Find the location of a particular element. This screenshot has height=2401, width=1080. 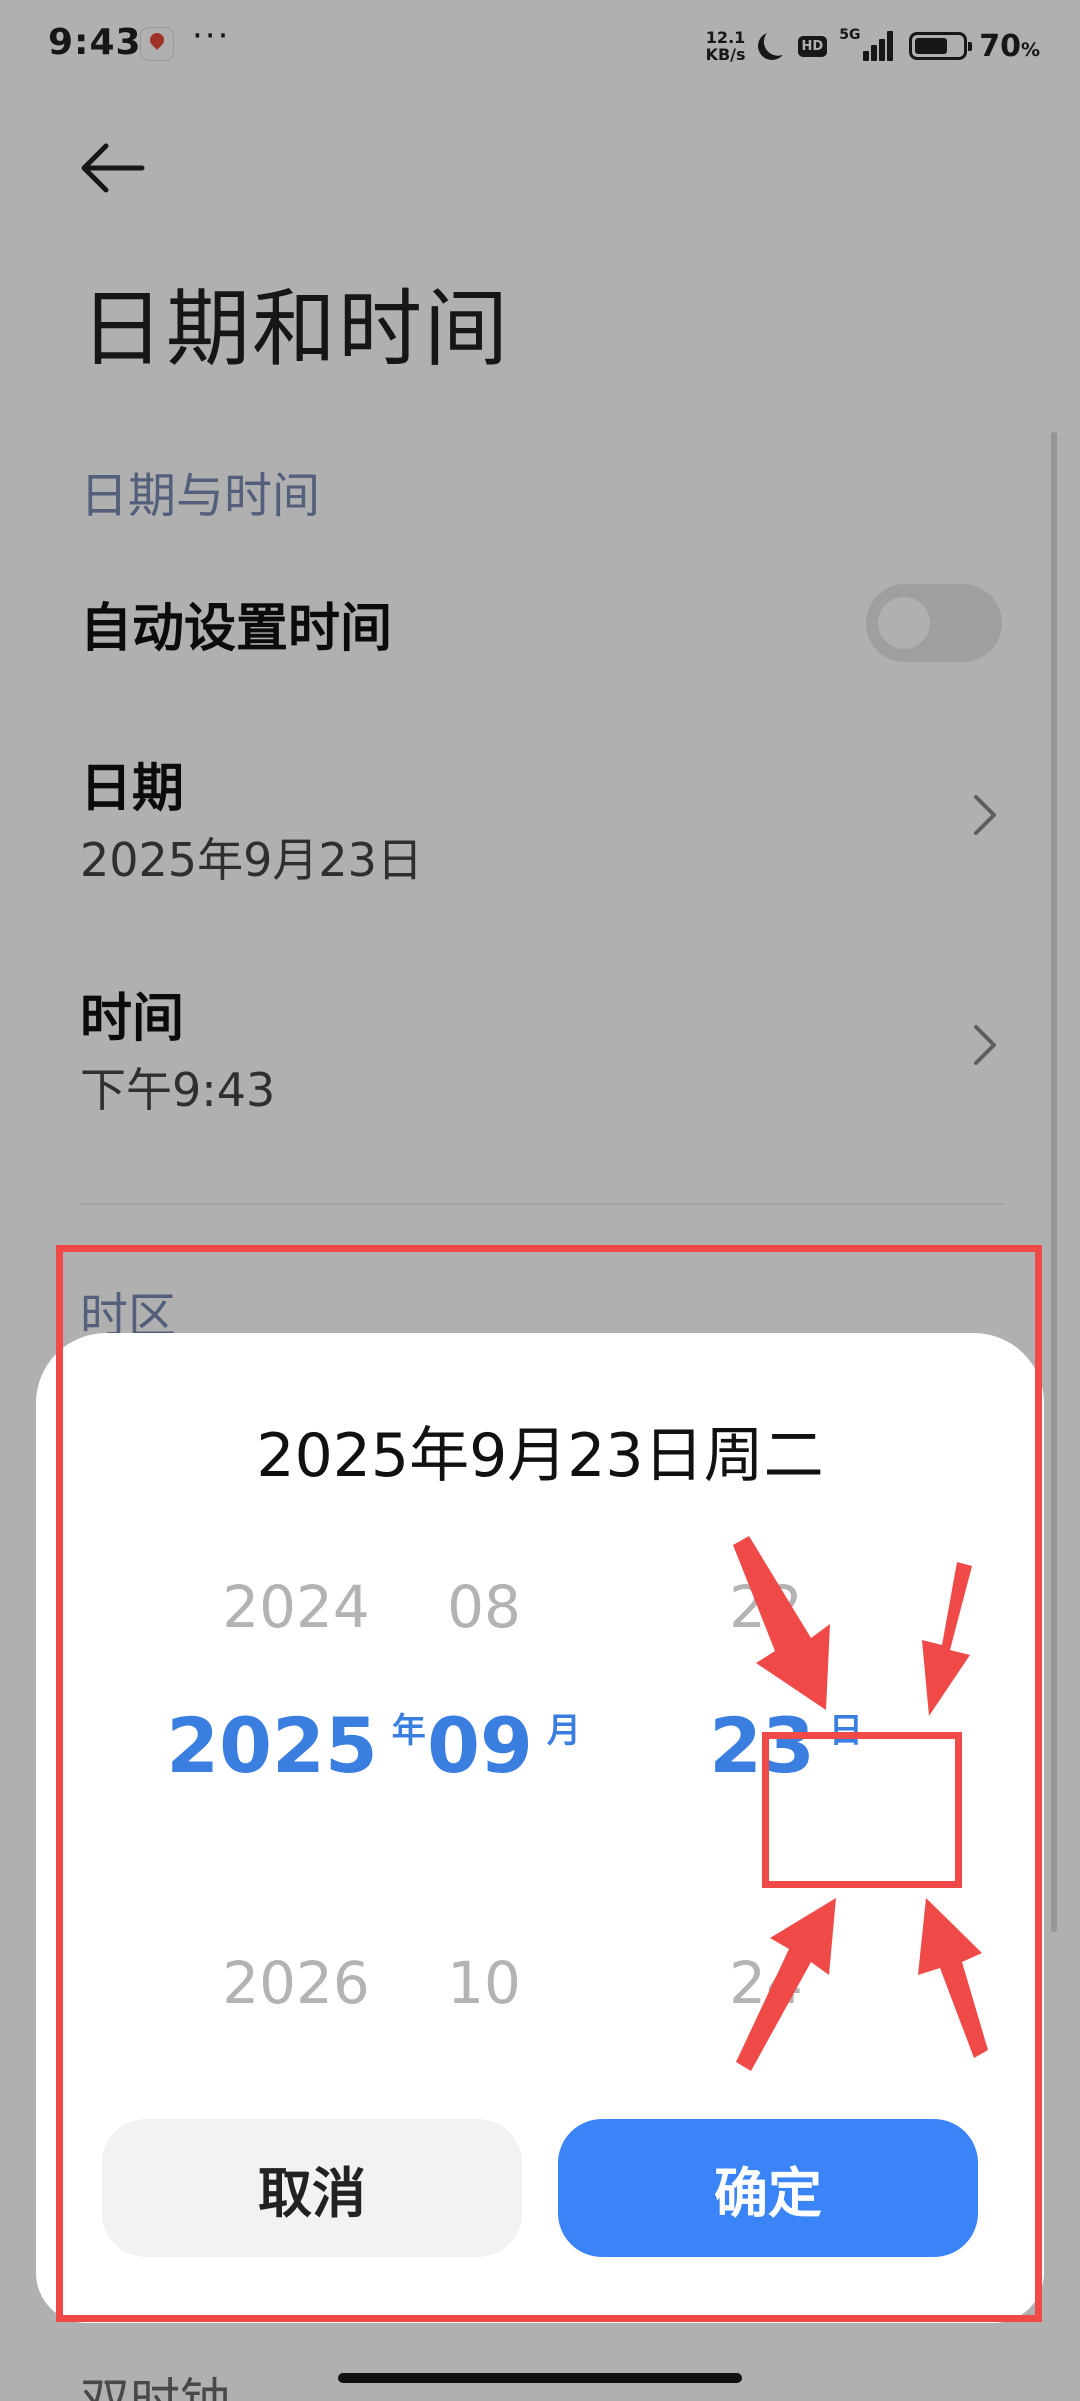

day-wheel: 22 23 日 24 is located at coordinates (867, 1795).